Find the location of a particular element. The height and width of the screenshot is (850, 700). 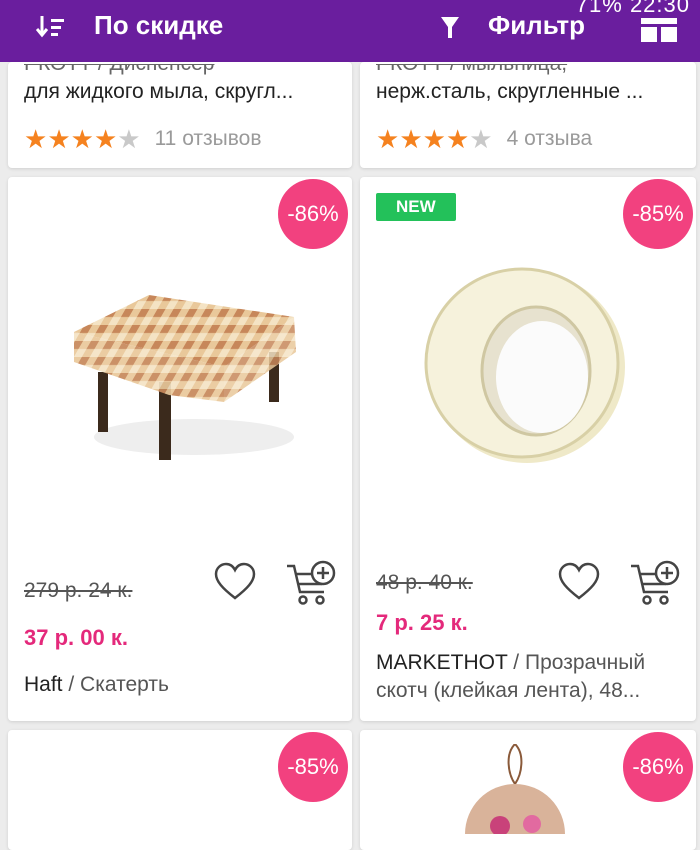

product-title-line1: РКОТТ / Диспенсер is located at coordinates (183, 71).